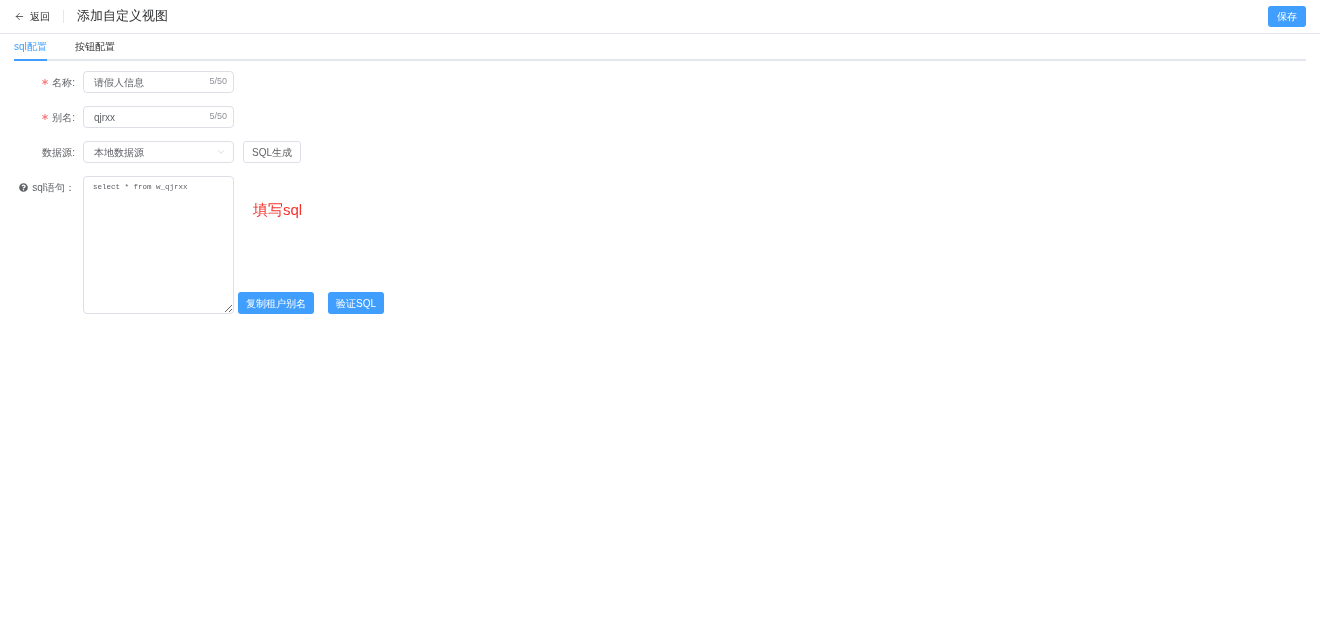  Describe the element at coordinates (94, 47) in the screenshot. I see `tab: 按钮配置` at that location.